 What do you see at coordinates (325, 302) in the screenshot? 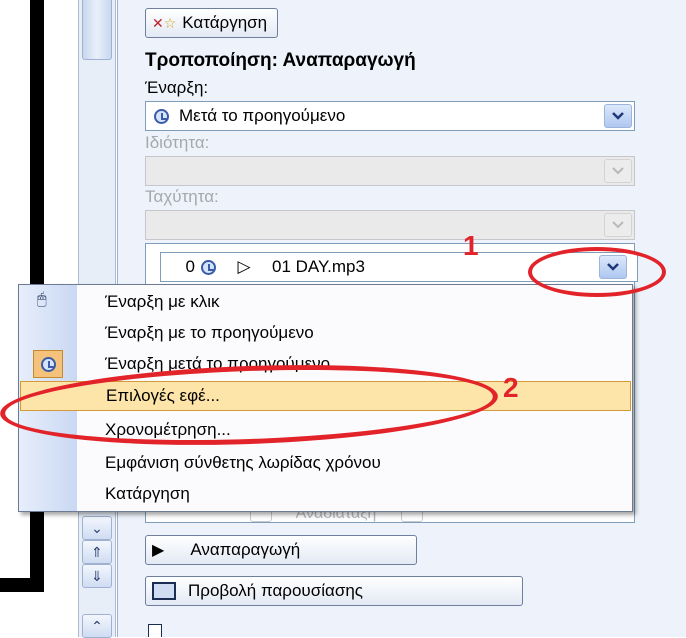
I see `menu-item-start-on-click: Έναρξη με κλικ` at bounding box center [325, 302].